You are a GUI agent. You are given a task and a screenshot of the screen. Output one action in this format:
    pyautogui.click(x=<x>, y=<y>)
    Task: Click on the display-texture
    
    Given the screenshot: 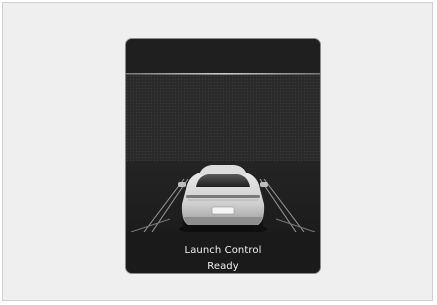 What is the action you would take?
    pyautogui.click(x=223, y=118)
    